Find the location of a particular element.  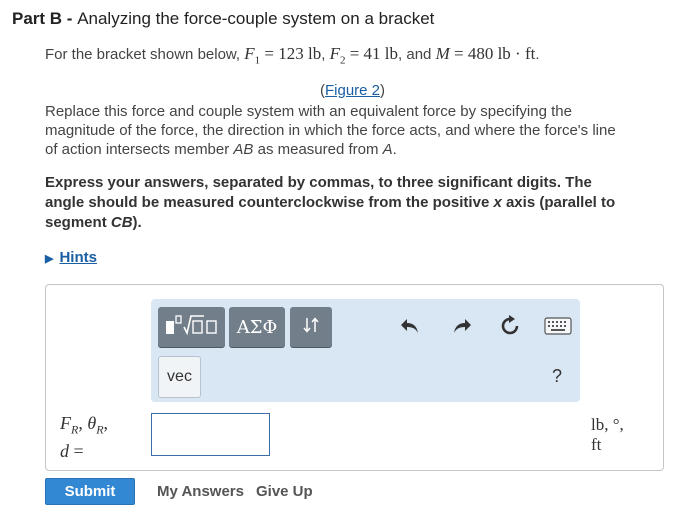

m-value: = 480 lb · ft is located at coordinates (492, 53).